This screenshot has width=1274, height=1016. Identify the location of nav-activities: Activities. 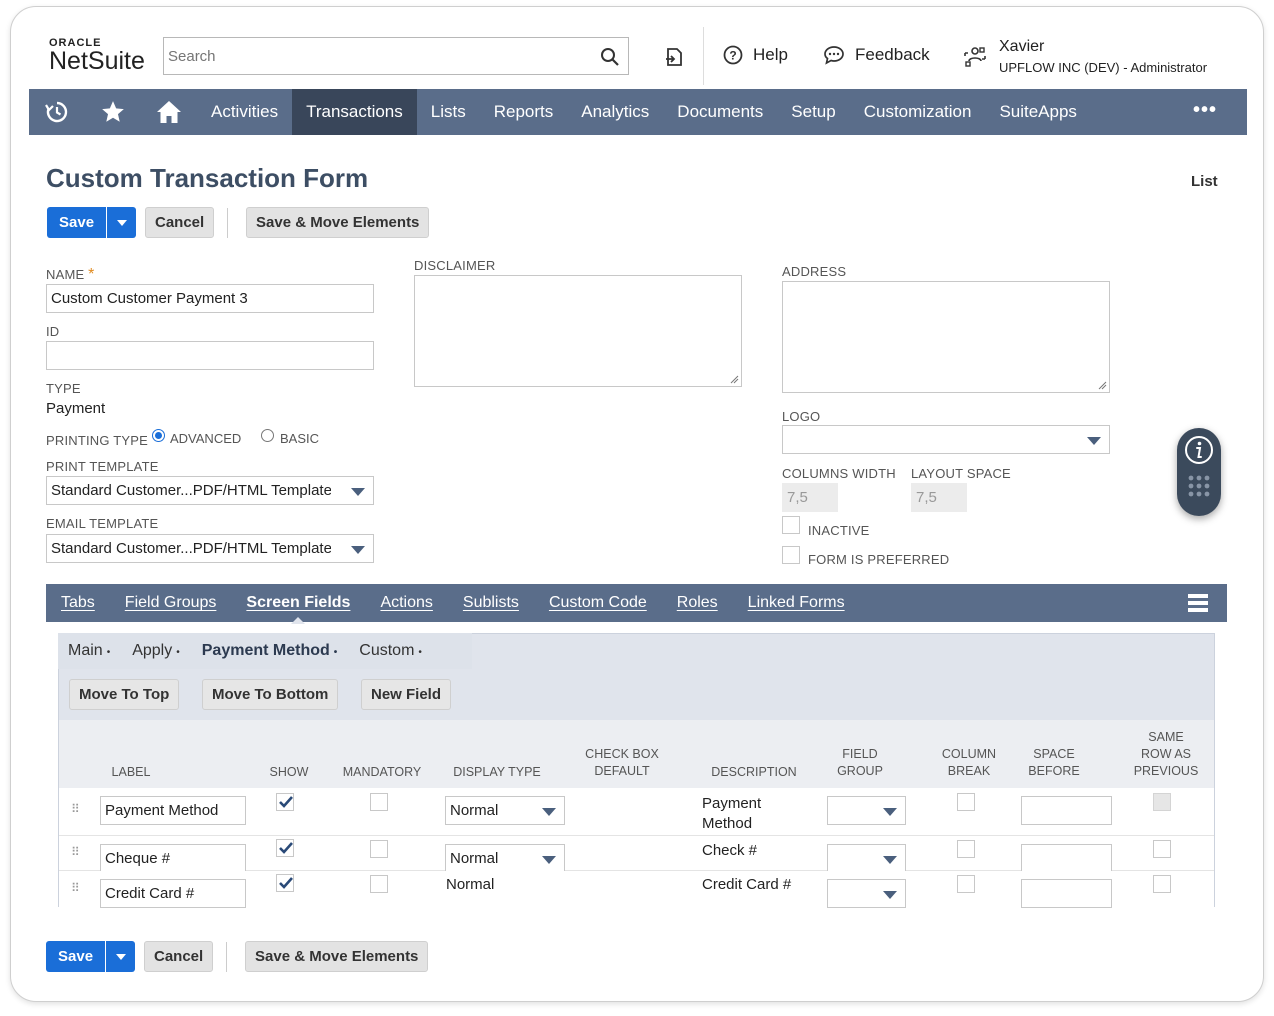
(244, 112).